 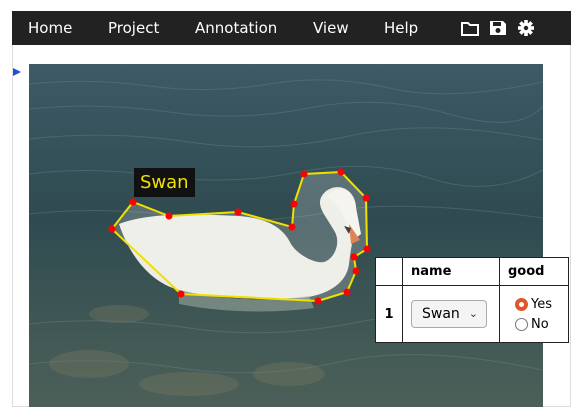 I want to click on good-option-yes-label: Yes, so click(x=541, y=304).